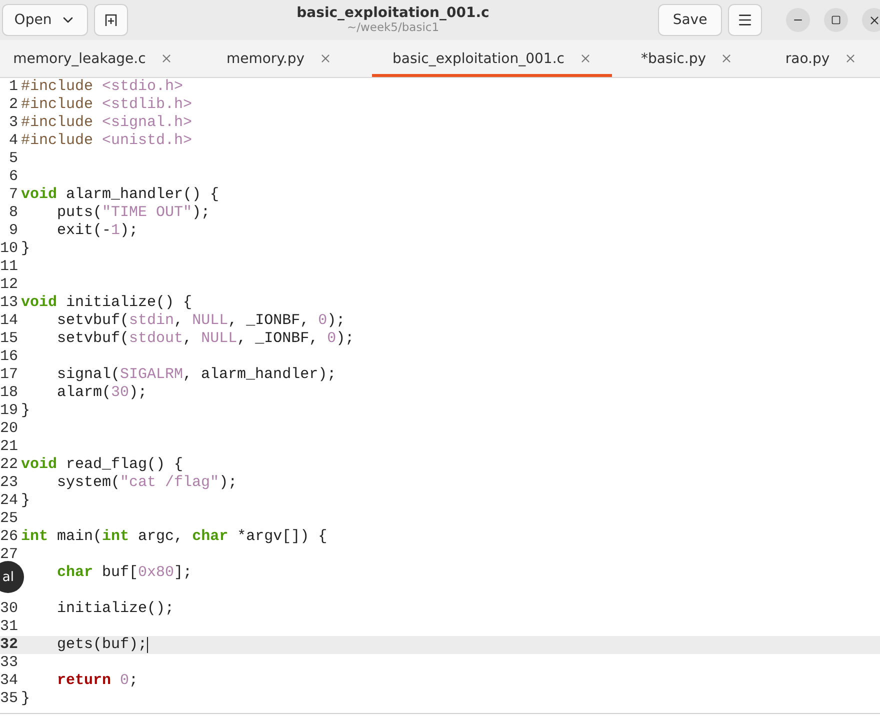 The image size is (880, 718). I want to click on line-number: 6, so click(13, 177).